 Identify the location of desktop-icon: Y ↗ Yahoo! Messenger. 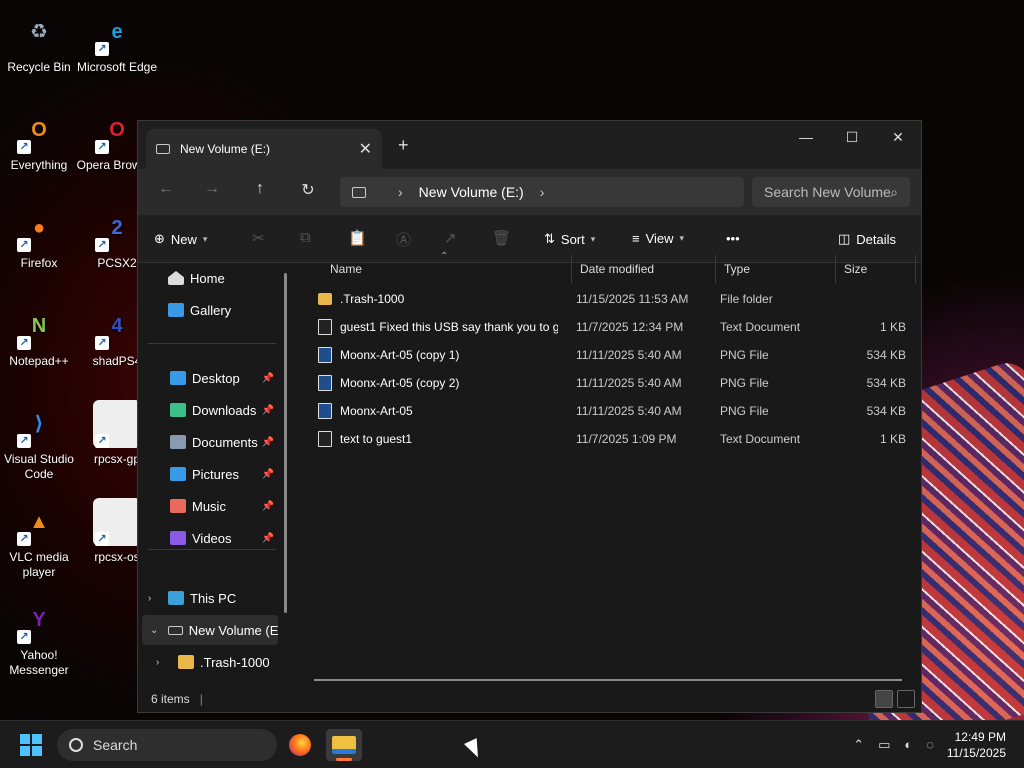
(40, 637).